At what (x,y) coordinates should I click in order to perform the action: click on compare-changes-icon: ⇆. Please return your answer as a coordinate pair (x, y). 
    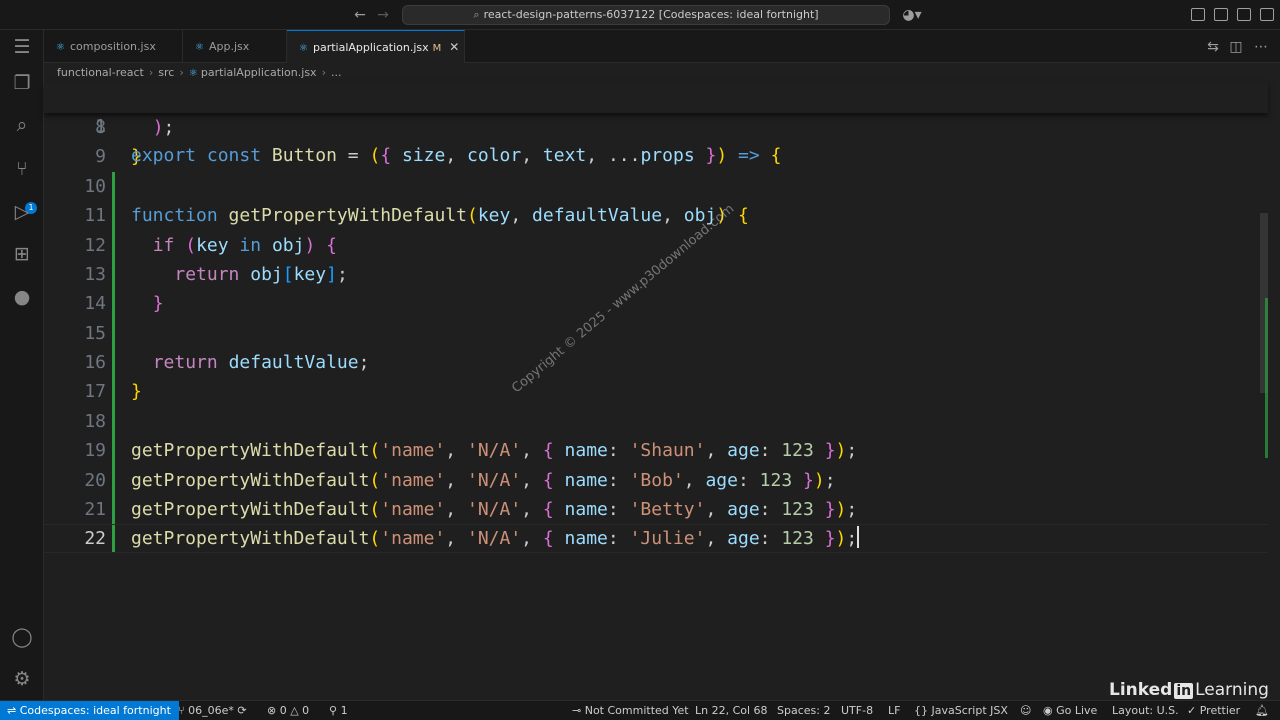
    Looking at the image, I should click on (1213, 47).